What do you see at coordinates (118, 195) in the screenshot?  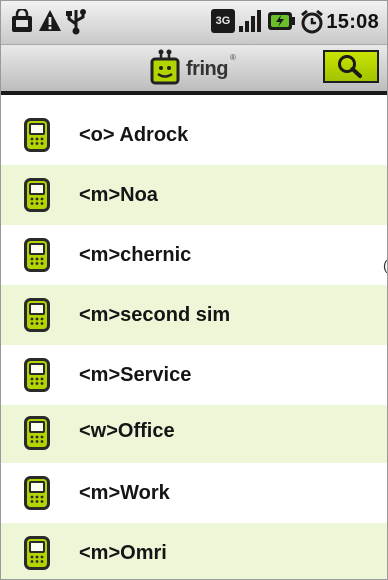 I see `contact-name: <m>Noa` at bounding box center [118, 195].